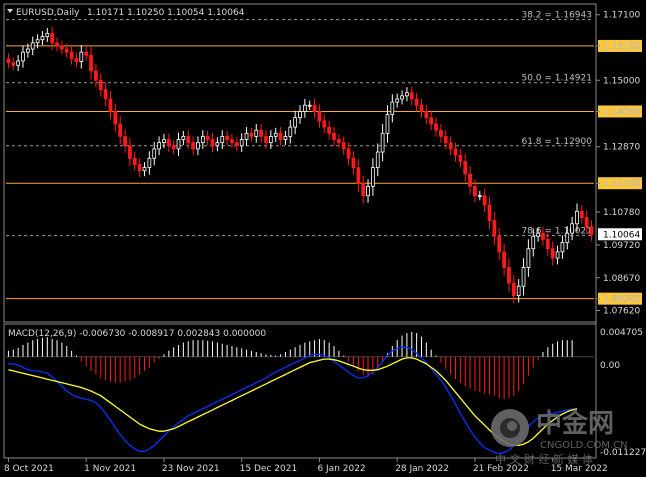 Image resolution: width=646 pixels, height=477 pixels. What do you see at coordinates (29, 469) in the screenshot?
I see `x-tick-label: 8 Oct 2021` at bounding box center [29, 469].